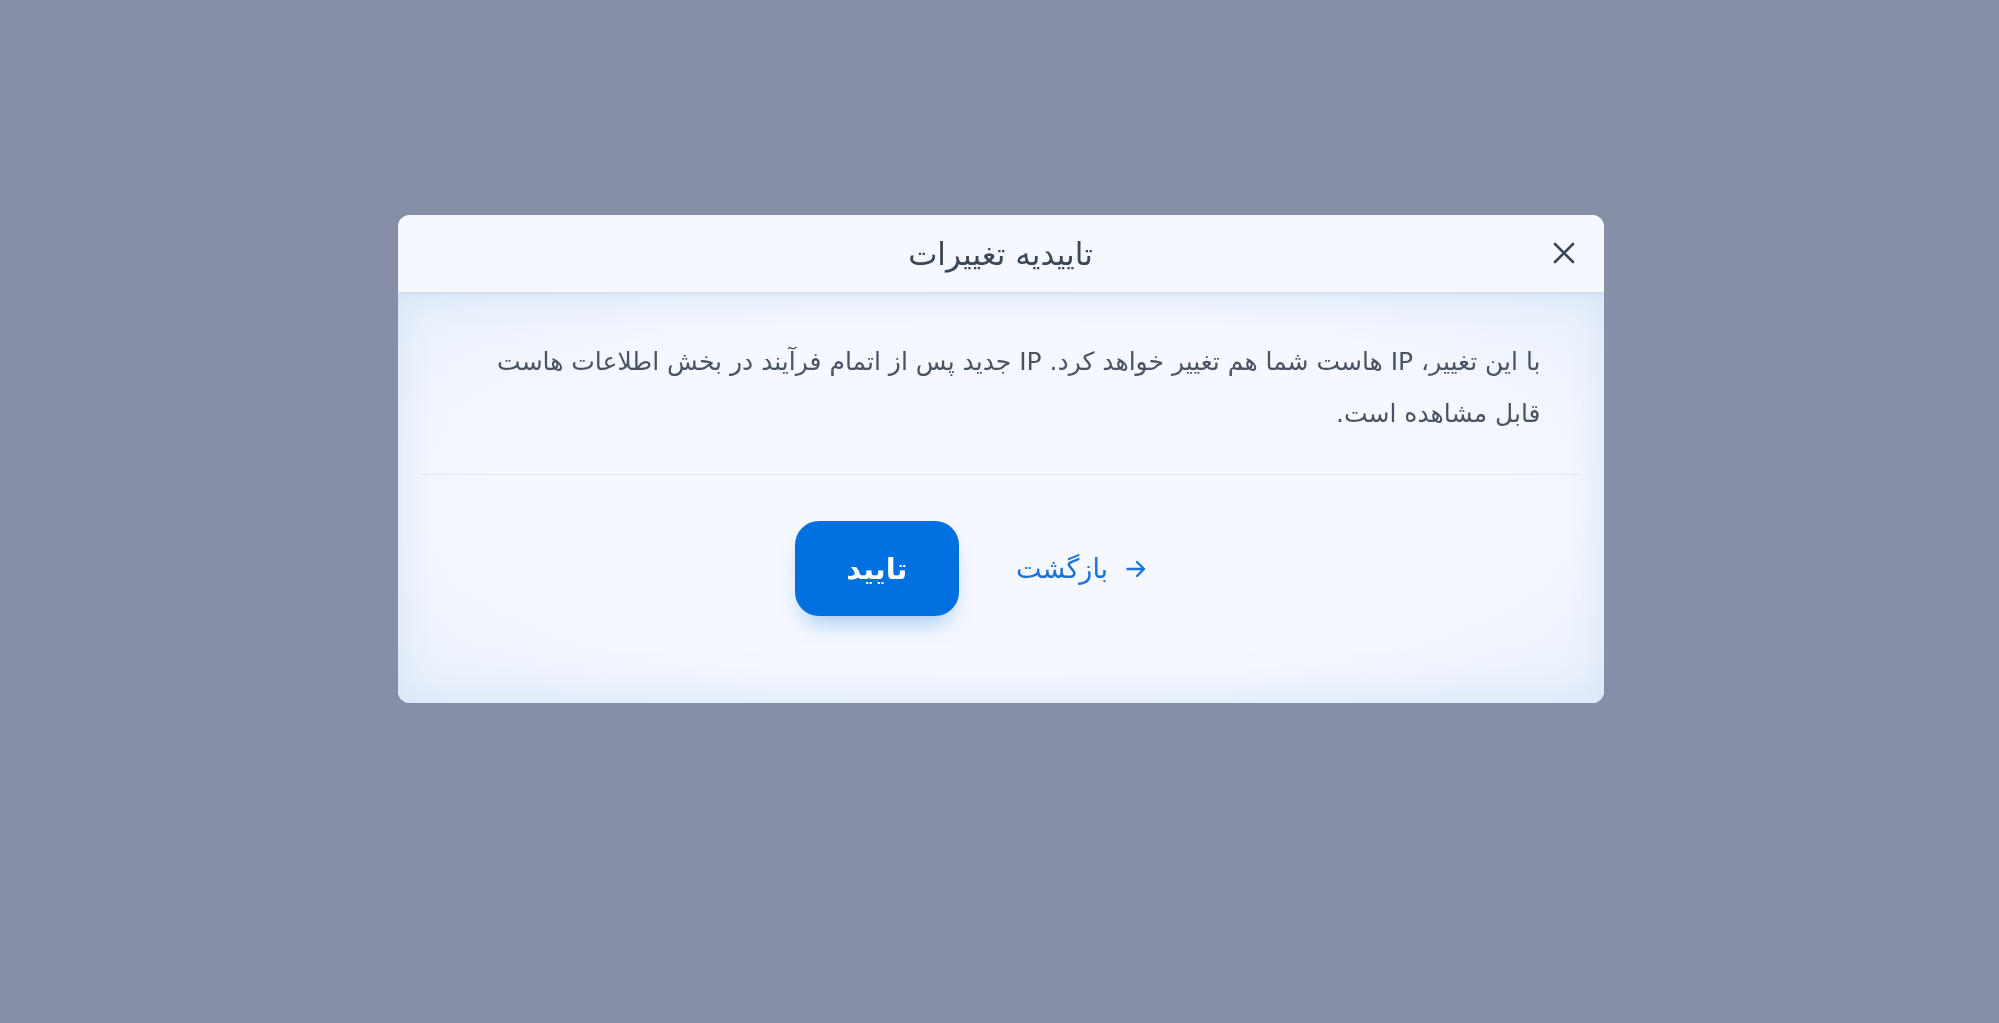 The image size is (1999, 1023). What do you see at coordinates (1136, 568) in the screenshot?
I see `arrow-right-icon` at bounding box center [1136, 568].